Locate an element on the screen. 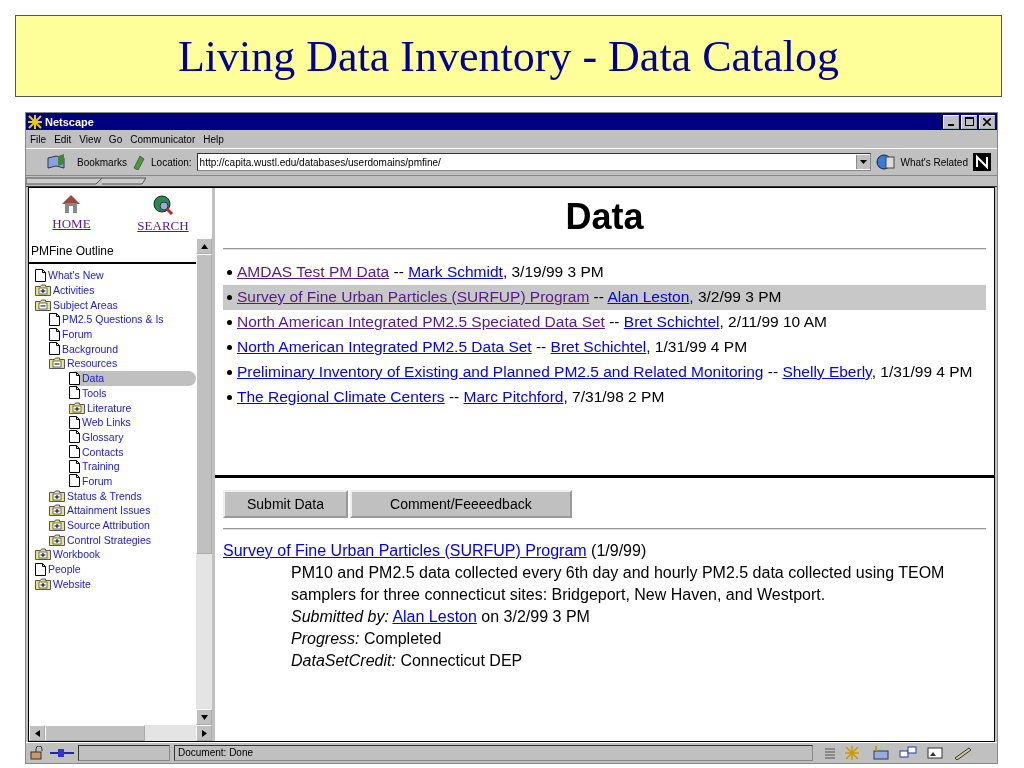  tree-item: Glossary is located at coordinates (132, 437).